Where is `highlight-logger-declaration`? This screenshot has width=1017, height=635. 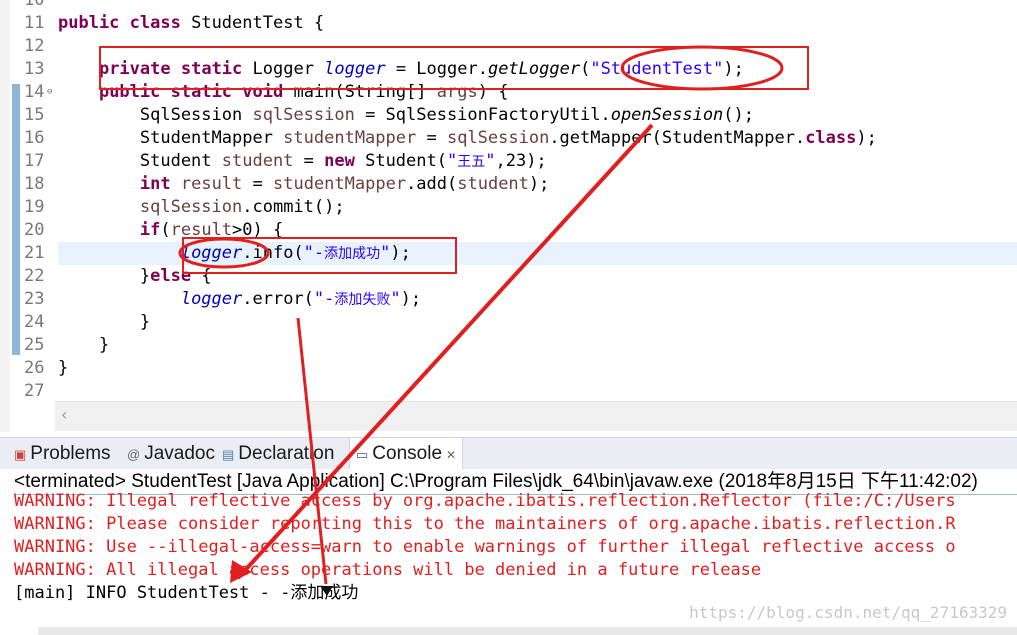
highlight-logger-declaration is located at coordinates (454, 68).